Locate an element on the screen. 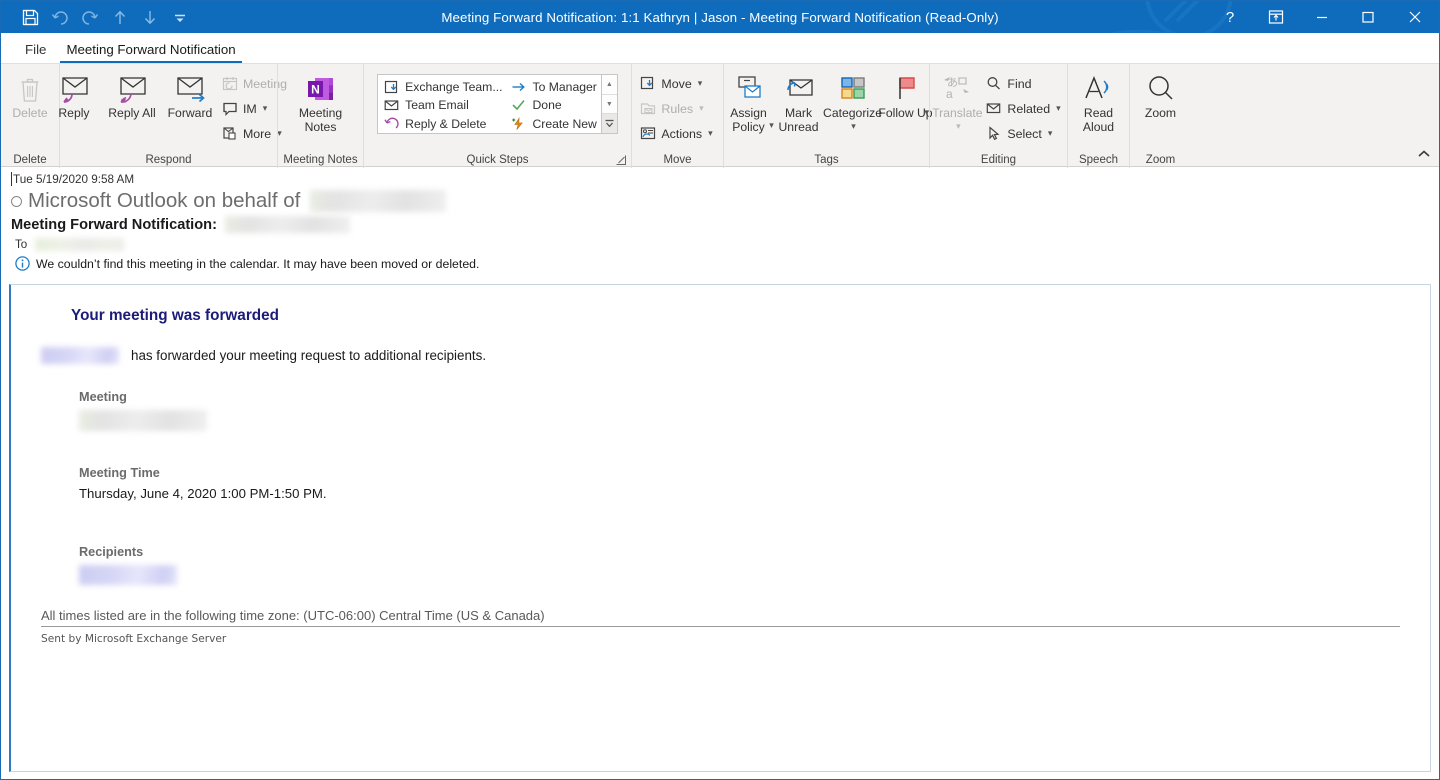  related-button: Related ▾ is located at coordinates (1024, 108).